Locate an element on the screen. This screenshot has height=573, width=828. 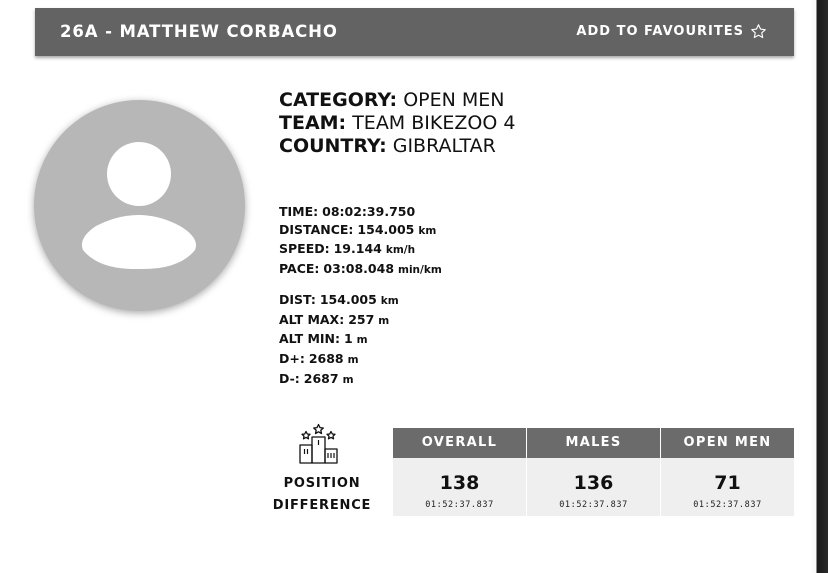
team-value: TEAM BIKEZOO 4 is located at coordinates (434, 123).